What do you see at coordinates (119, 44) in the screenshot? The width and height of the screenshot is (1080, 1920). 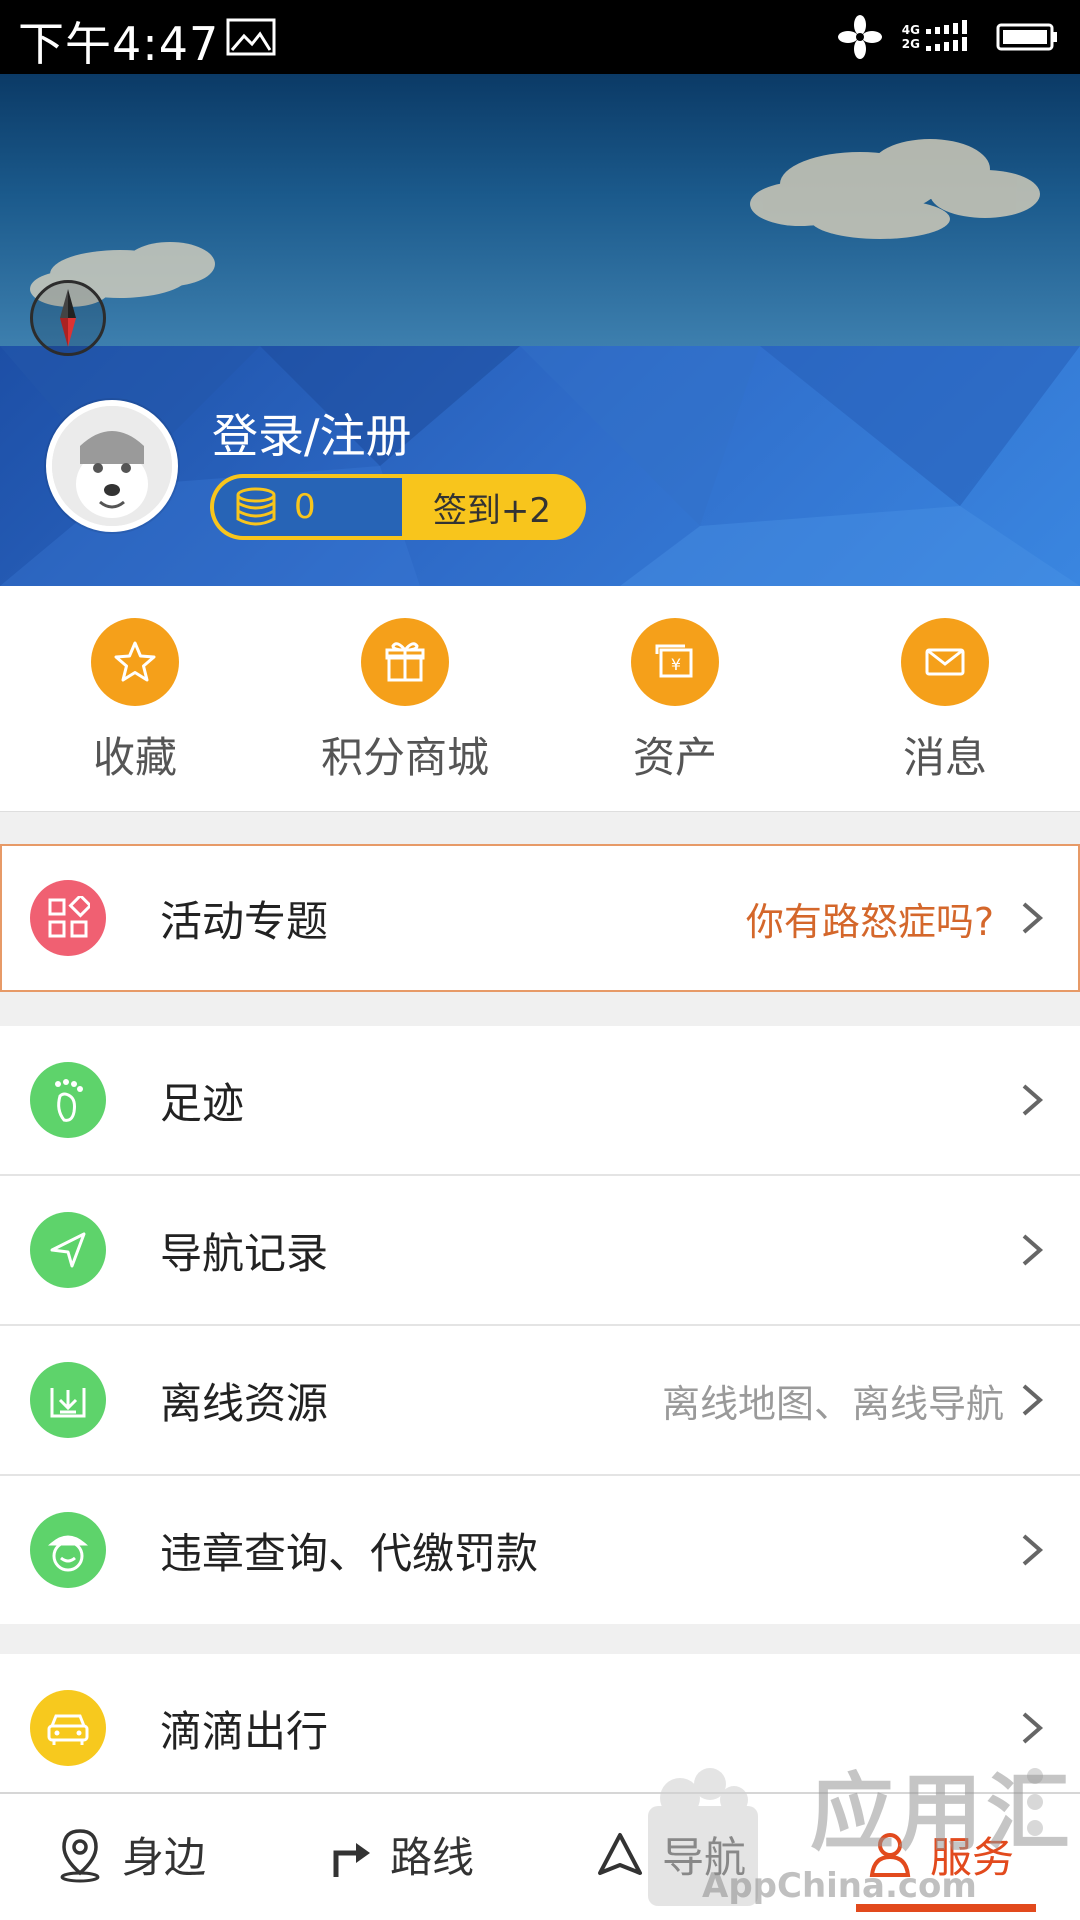 I see `status-time: 下午4:47` at bounding box center [119, 44].